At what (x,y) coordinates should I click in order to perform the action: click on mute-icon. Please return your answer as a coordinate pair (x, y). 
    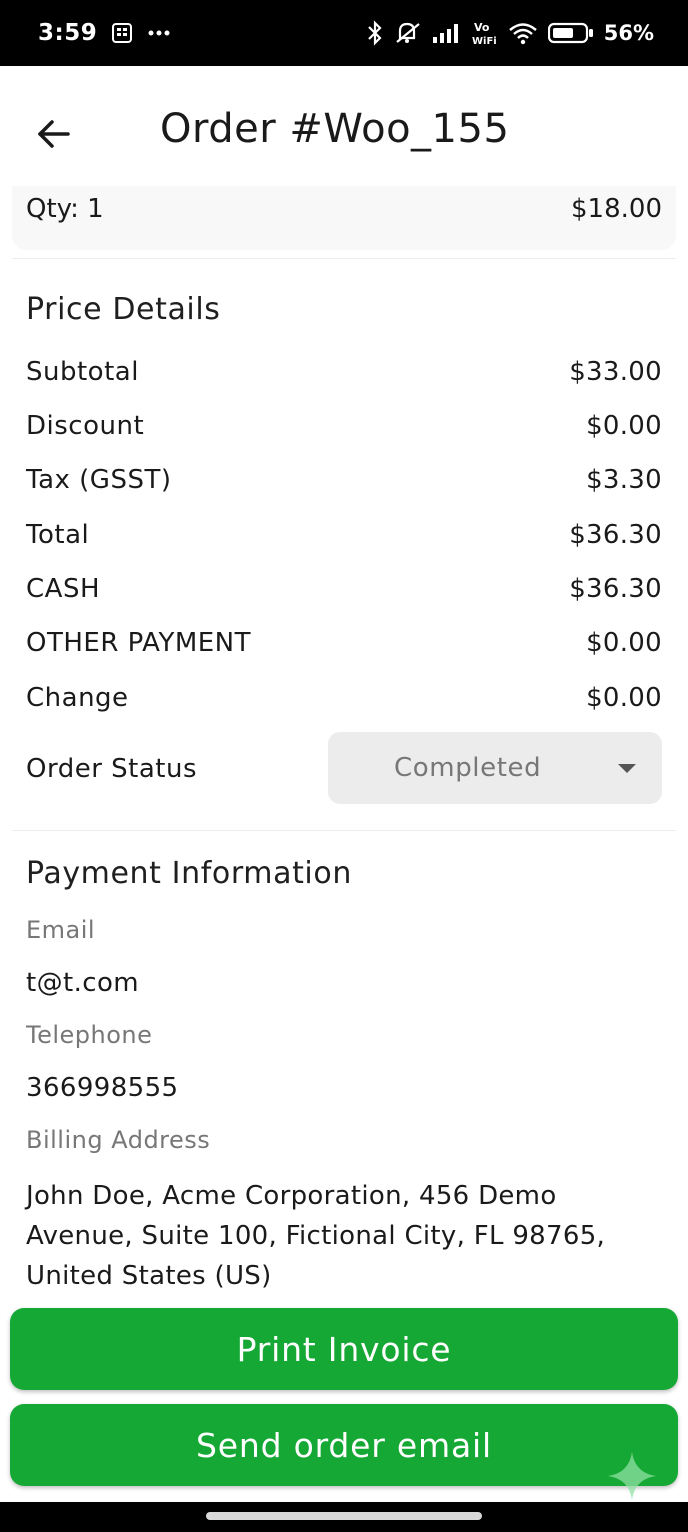
    Looking at the image, I should click on (408, 33).